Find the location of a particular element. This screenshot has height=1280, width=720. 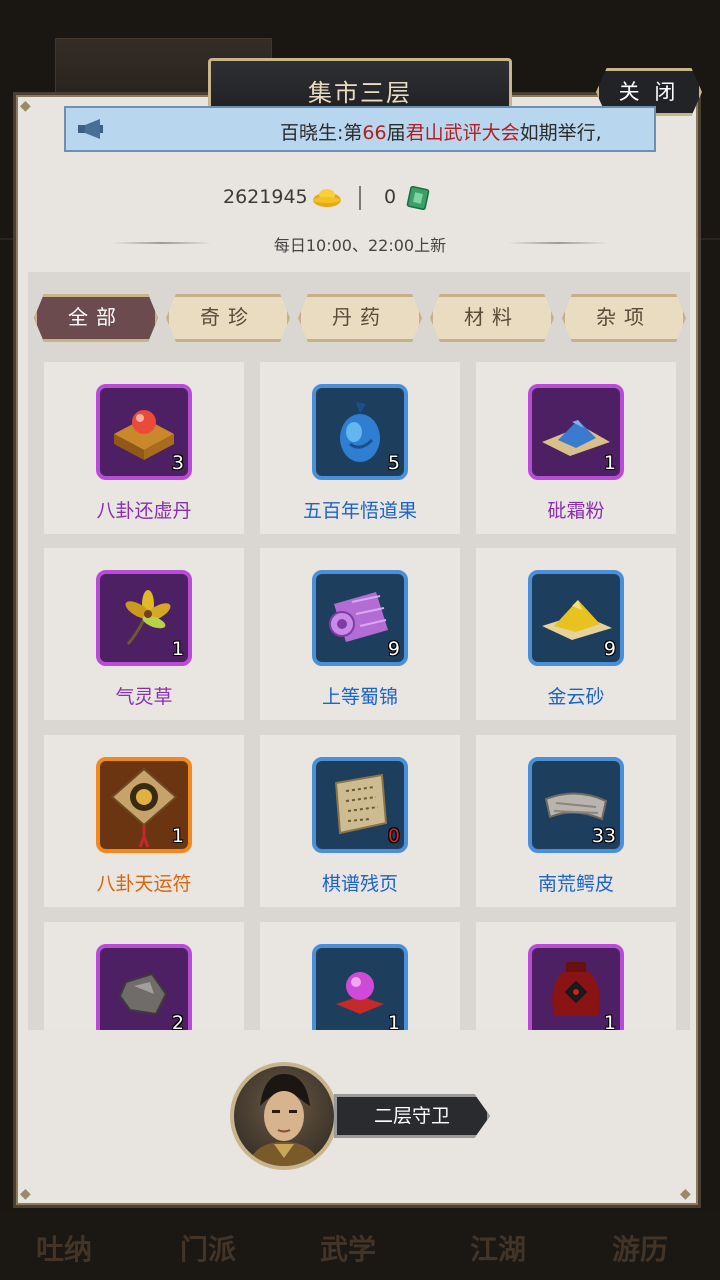

item-name: 金云砂 is located at coordinates (576, 697).